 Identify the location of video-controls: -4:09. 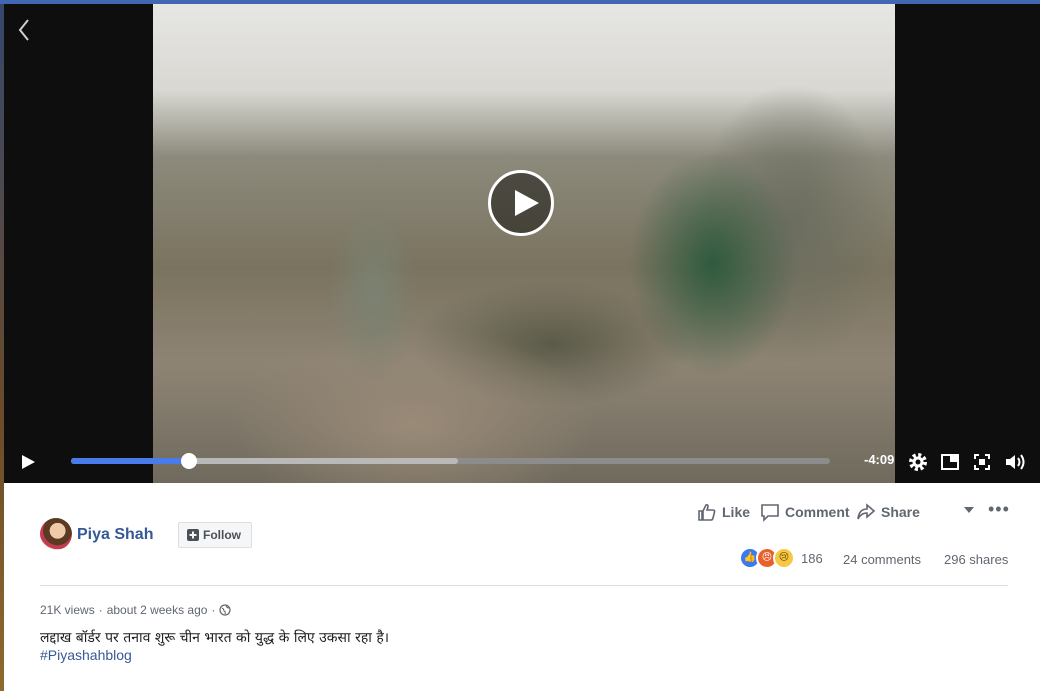
(522, 463).